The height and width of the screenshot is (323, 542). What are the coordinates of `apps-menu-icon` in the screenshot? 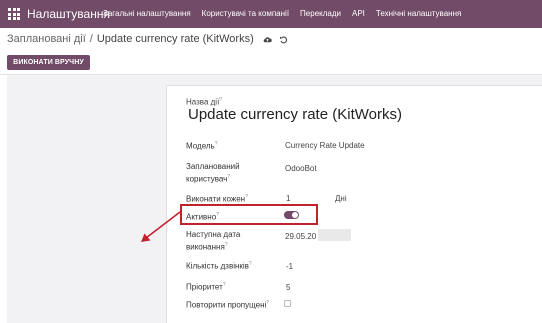 It's located at (14, 14).